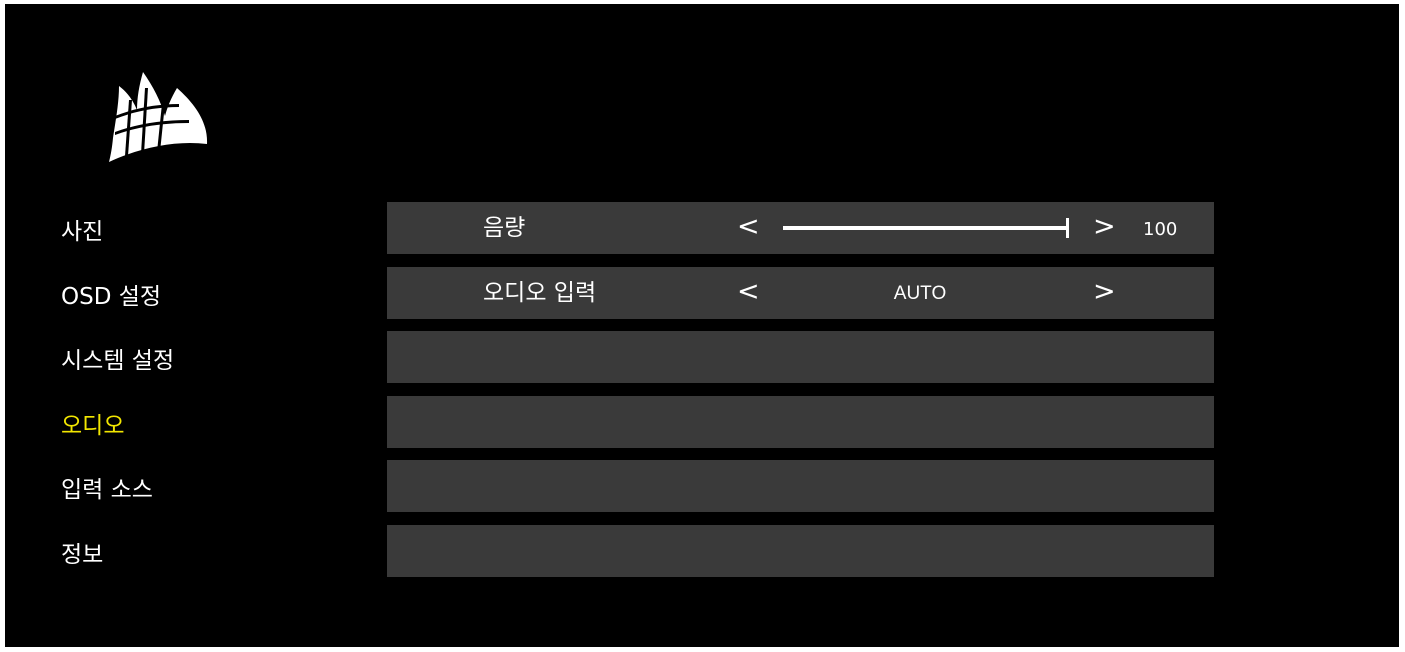 Image resolution: width=1405 pixels, height=652 pixels. I want to click on corsair-logo, so click(158, 117).